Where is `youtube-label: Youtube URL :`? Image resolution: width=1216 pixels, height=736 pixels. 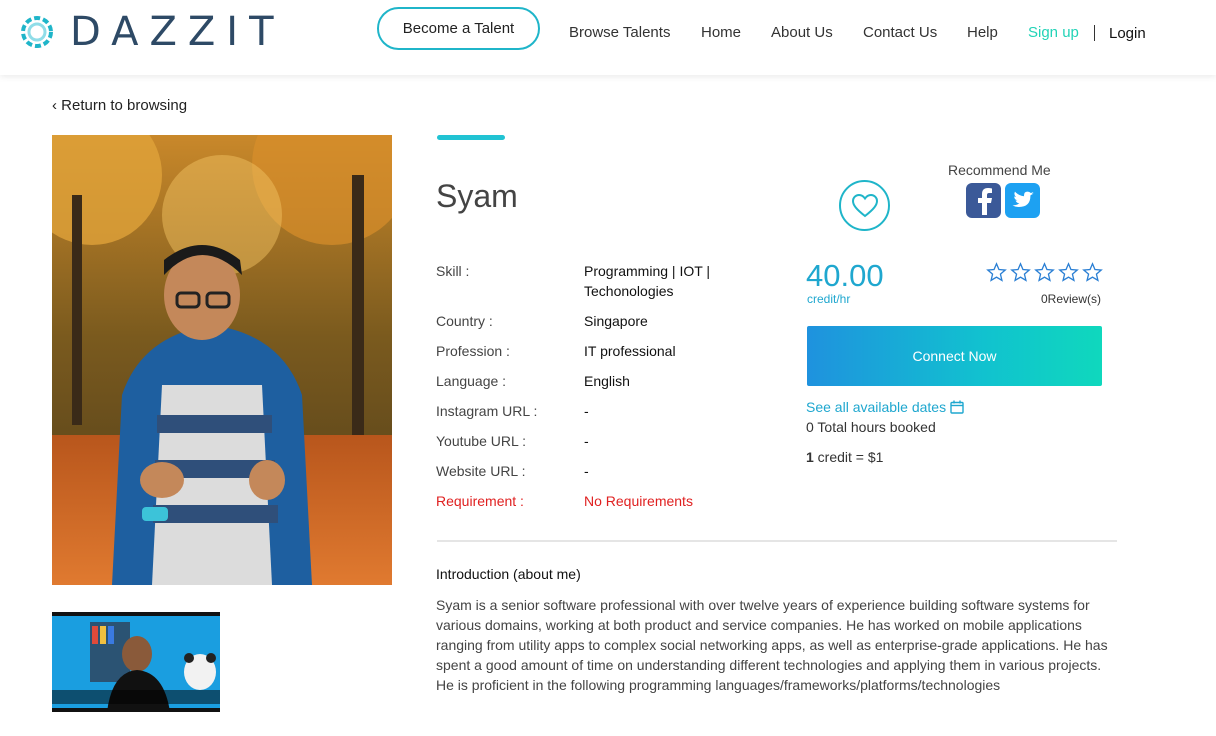
youtube-label: Youtube URL : is located at coordinates (481, 441).